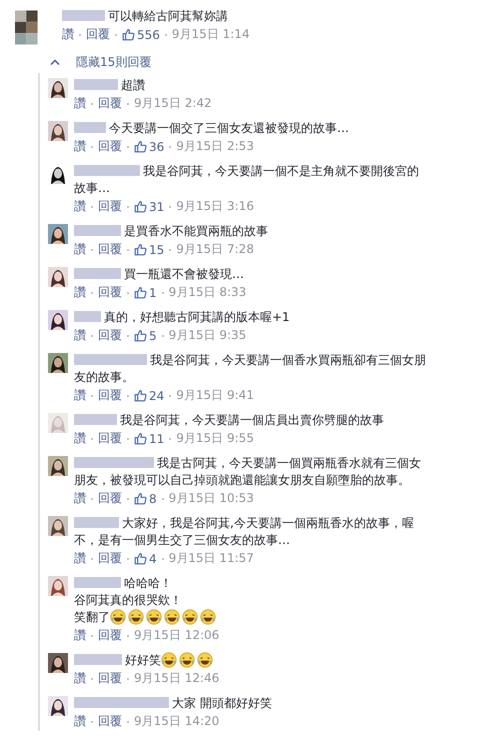  What do you see at coordinates (242, 480) in the screenshot?
I see `comment-text: 朋友，被發現可以自己掉頭就跑還能讓女朋友自願墮胎的故事。` at bounding box center [242, 480].